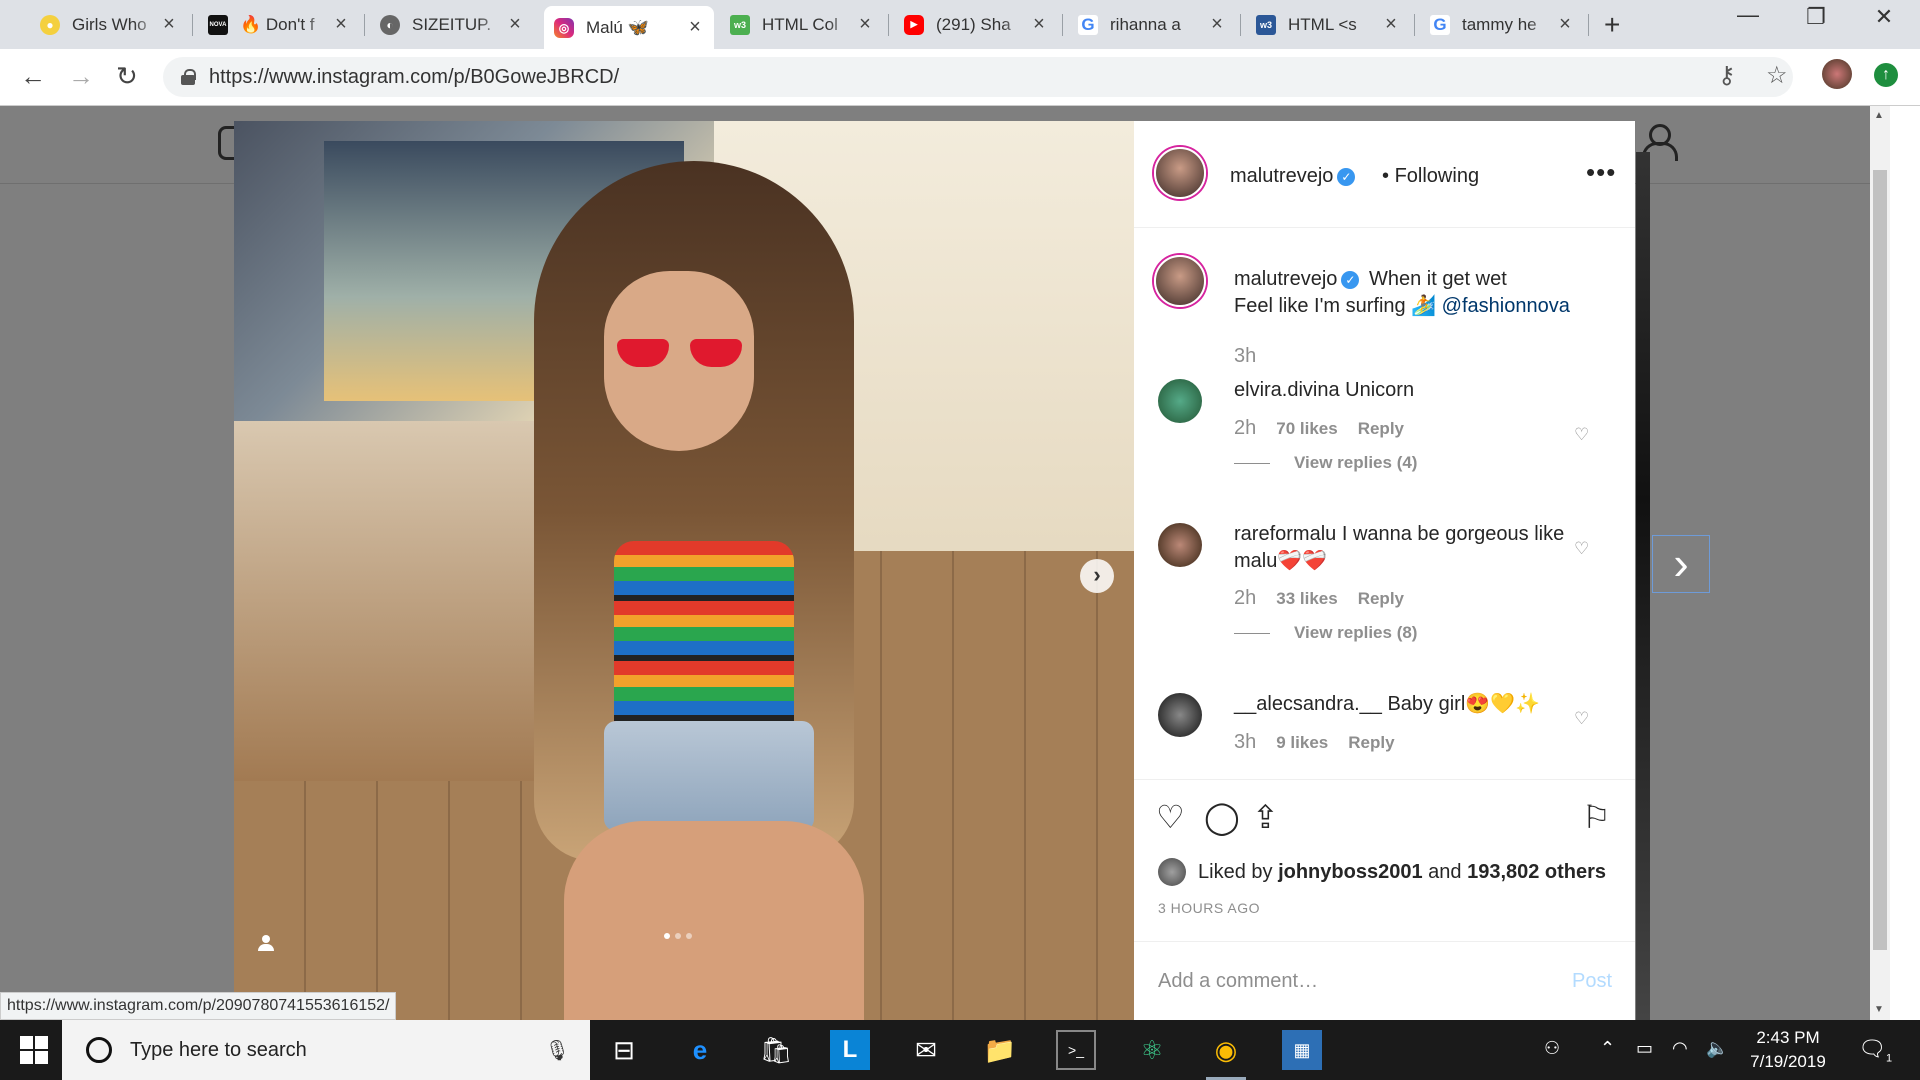  Describe the element at coordinates (1226, 1055) in the screenshot. I see `chrome-icon: ◉` at that location.